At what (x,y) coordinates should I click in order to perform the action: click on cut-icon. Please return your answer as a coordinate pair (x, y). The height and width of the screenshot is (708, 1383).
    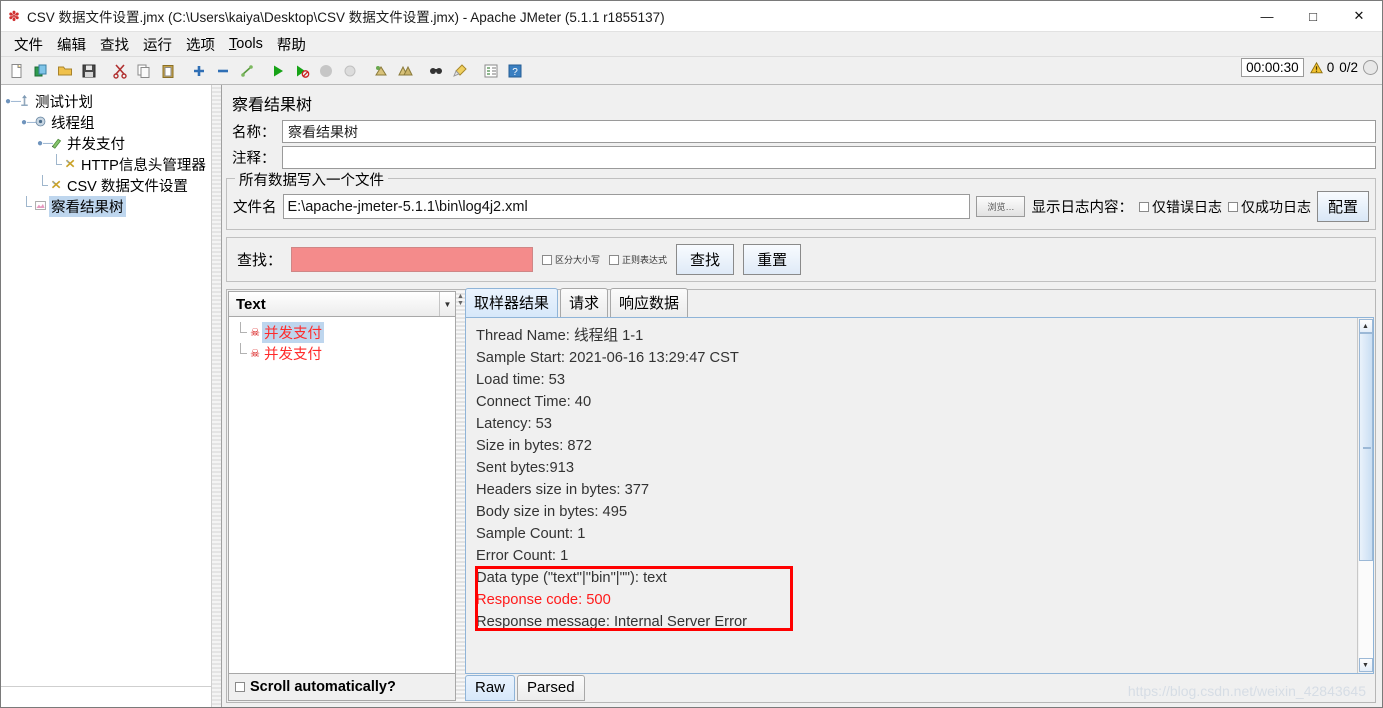
    Looking at the image, I should click on (120, 71).